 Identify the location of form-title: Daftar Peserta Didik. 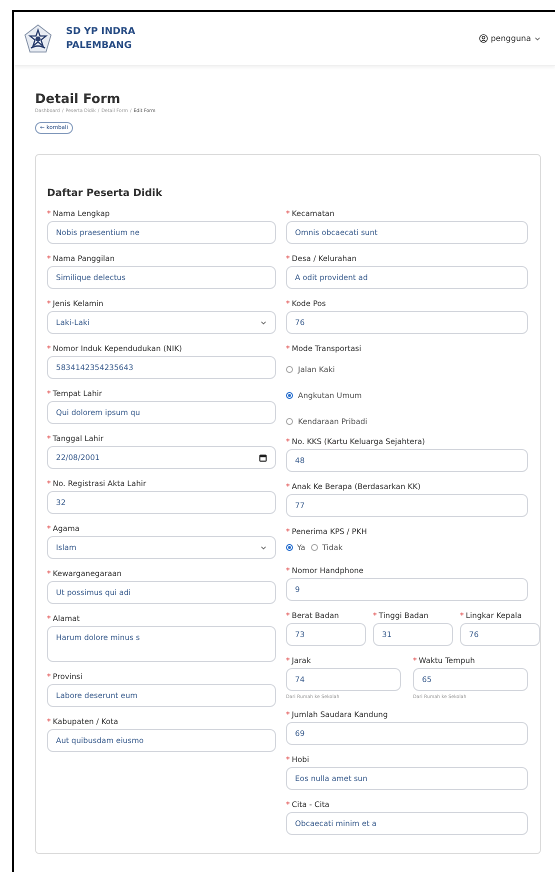
(105, 193).